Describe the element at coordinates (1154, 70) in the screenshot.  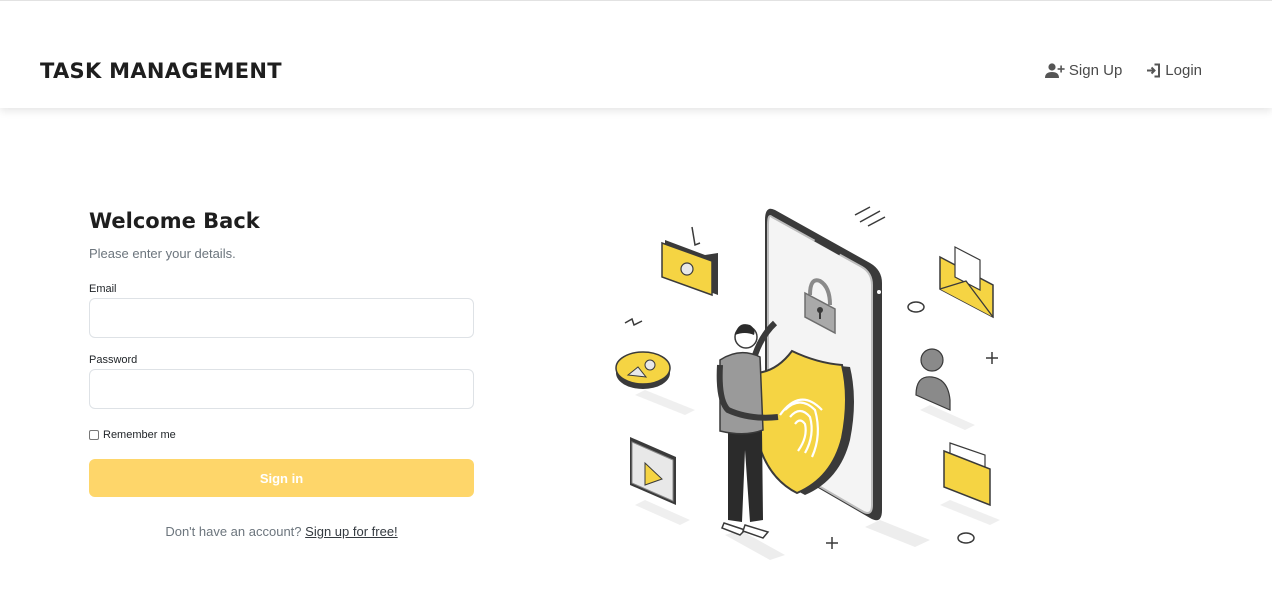
I see `sign-in-icon` at that location.